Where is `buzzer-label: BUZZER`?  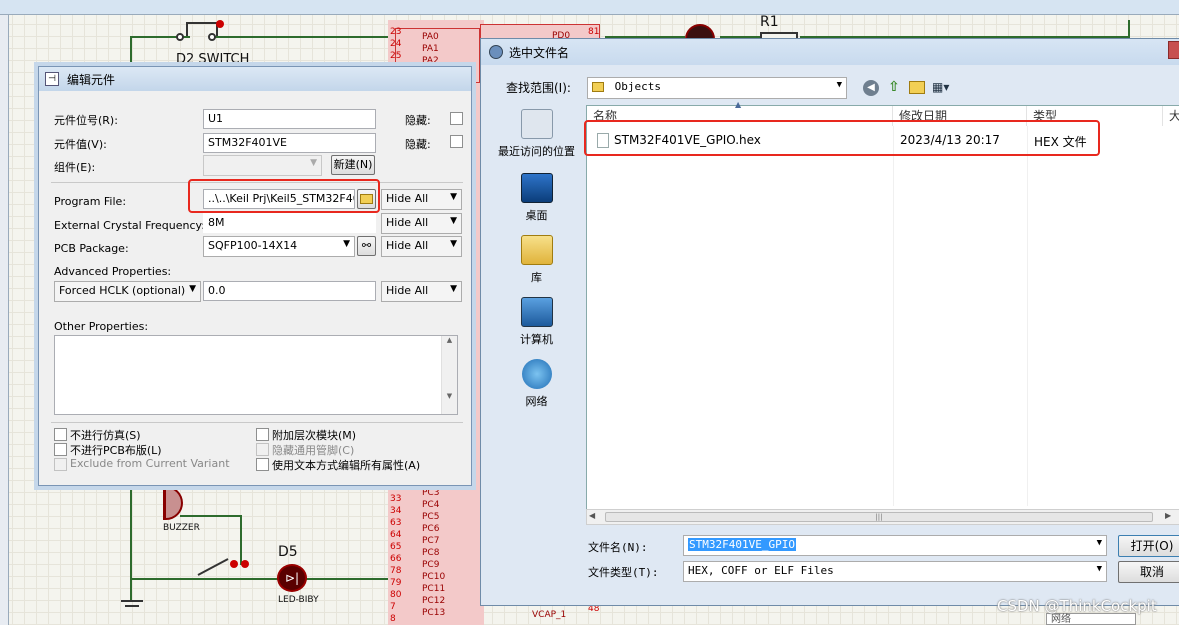 buzzer-label: BUZZER is located at coordinates (181, 528).